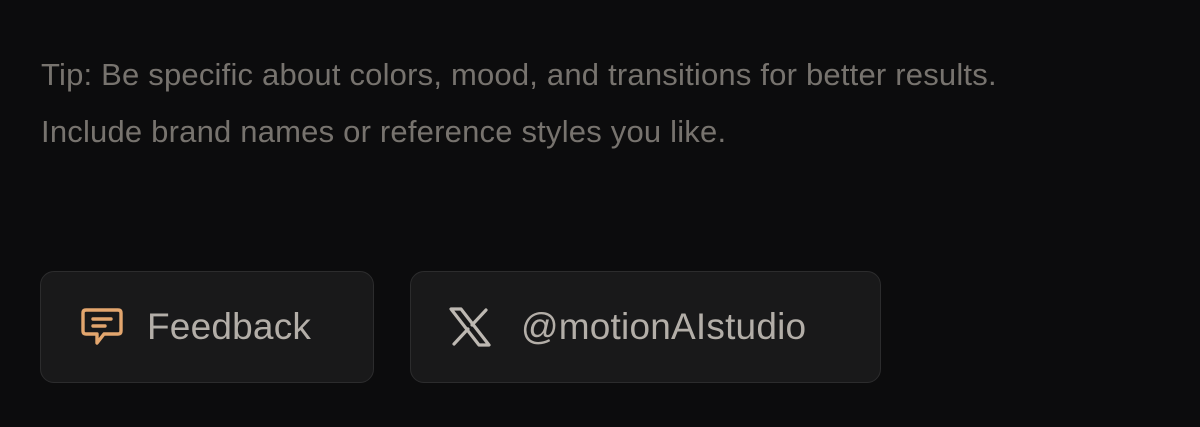 This screenshot has width=1200, height=427. I want to click on message-square-icon, so click(102, 327).